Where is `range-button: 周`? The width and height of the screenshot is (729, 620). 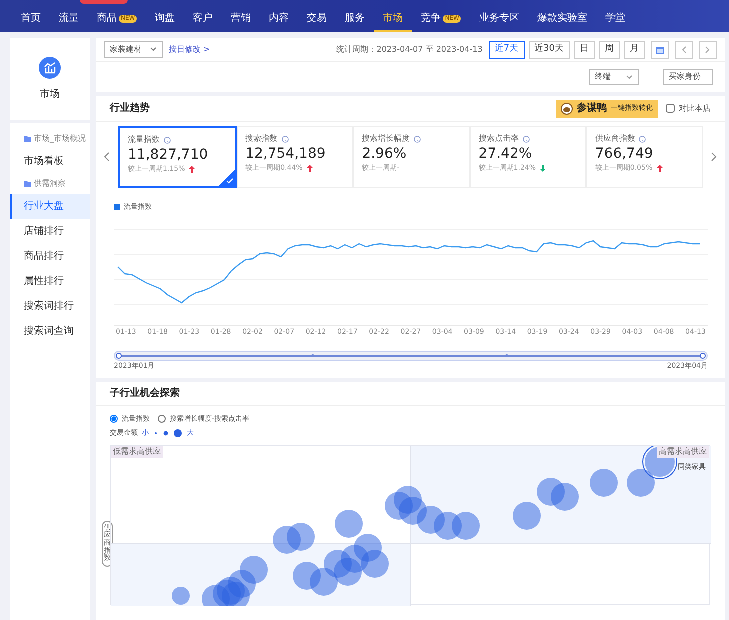 range-button: 周 is located at coordinates (609, 49).